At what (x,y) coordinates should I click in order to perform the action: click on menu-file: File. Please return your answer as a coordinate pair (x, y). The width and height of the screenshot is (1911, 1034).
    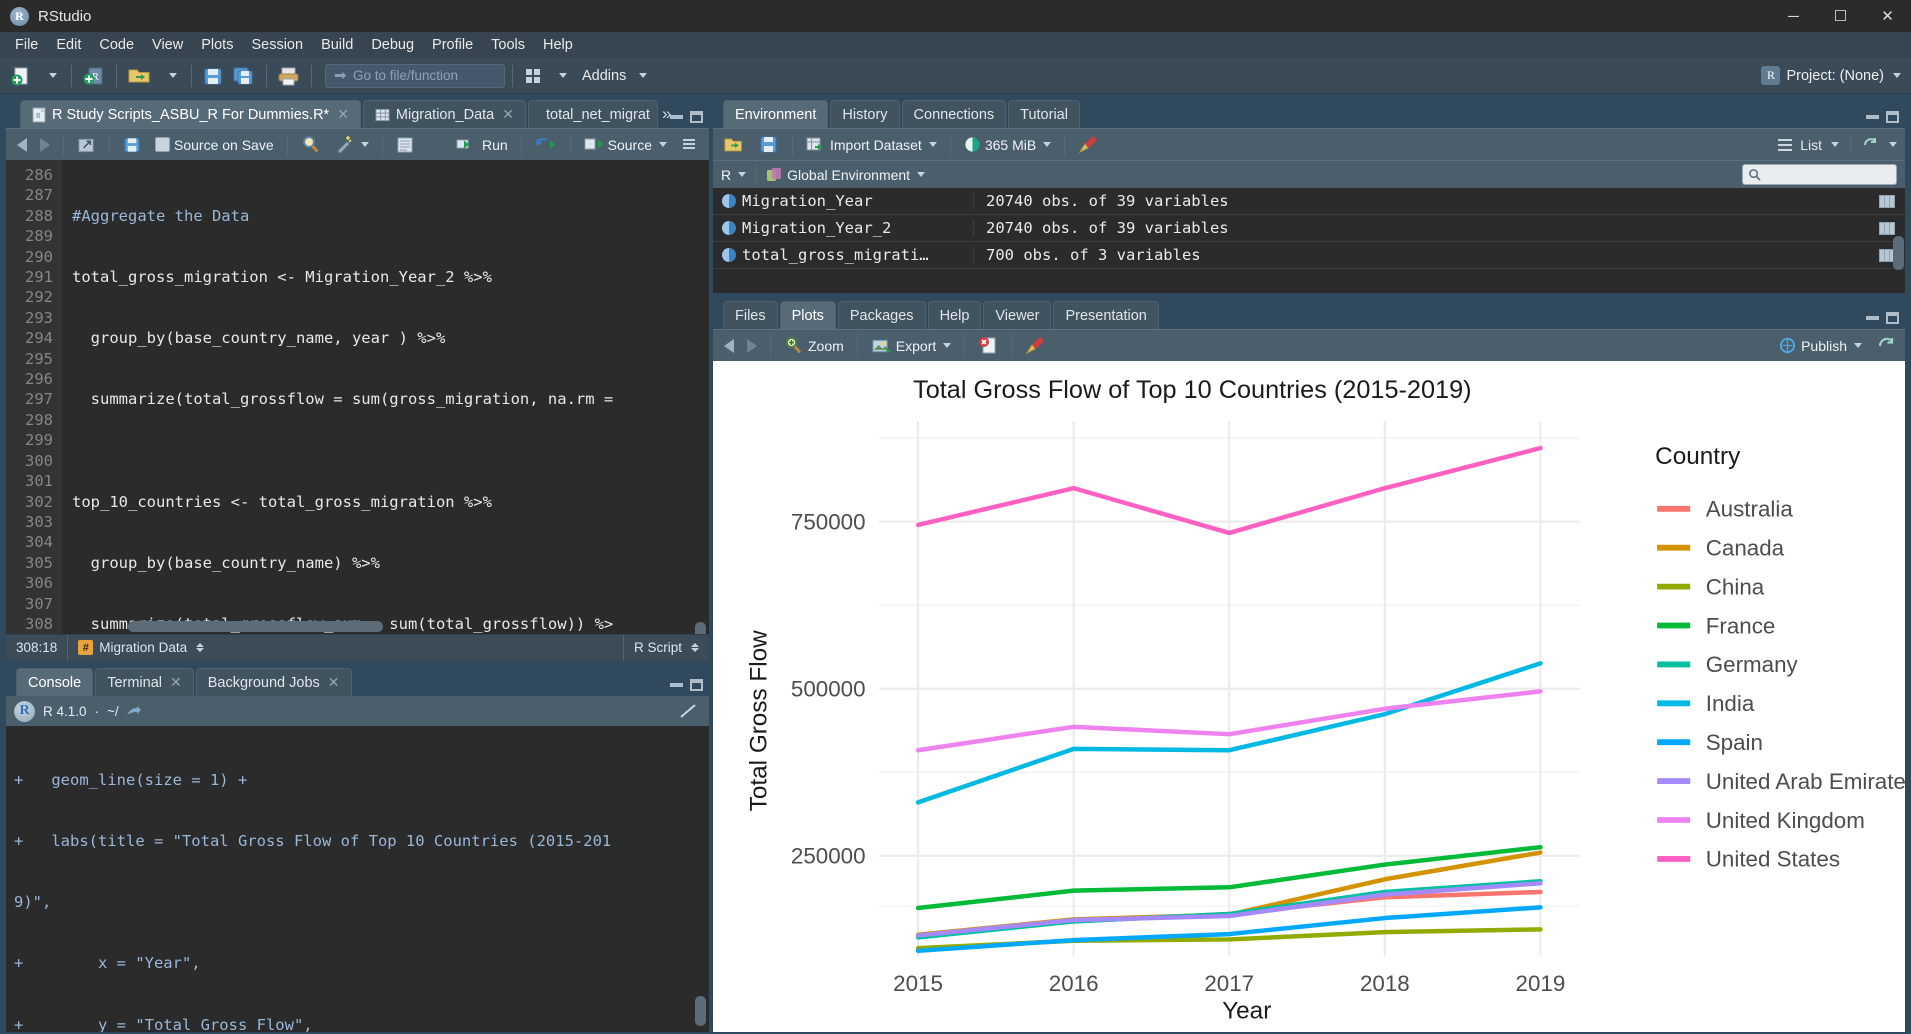
    Looking at the image, I should click on (26, 45).